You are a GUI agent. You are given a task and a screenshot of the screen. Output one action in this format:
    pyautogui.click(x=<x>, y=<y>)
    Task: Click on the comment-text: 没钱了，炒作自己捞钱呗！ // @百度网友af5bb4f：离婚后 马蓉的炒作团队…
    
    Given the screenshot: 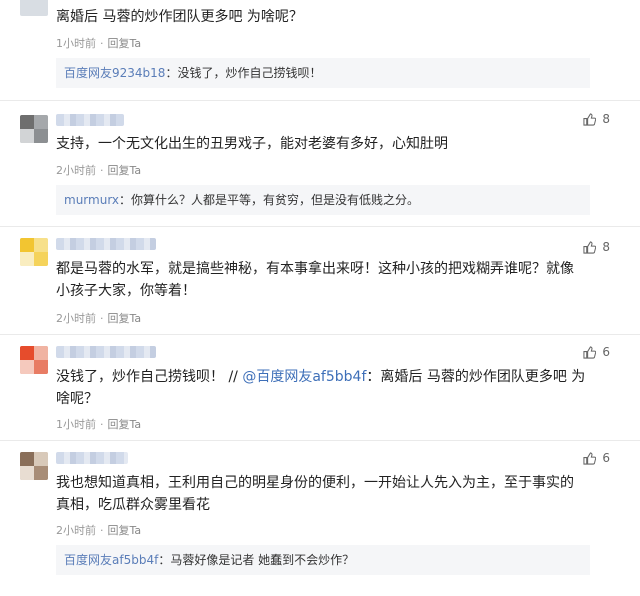 What is the action you would take?
    pyautogui.click(x=326, y=388)
    